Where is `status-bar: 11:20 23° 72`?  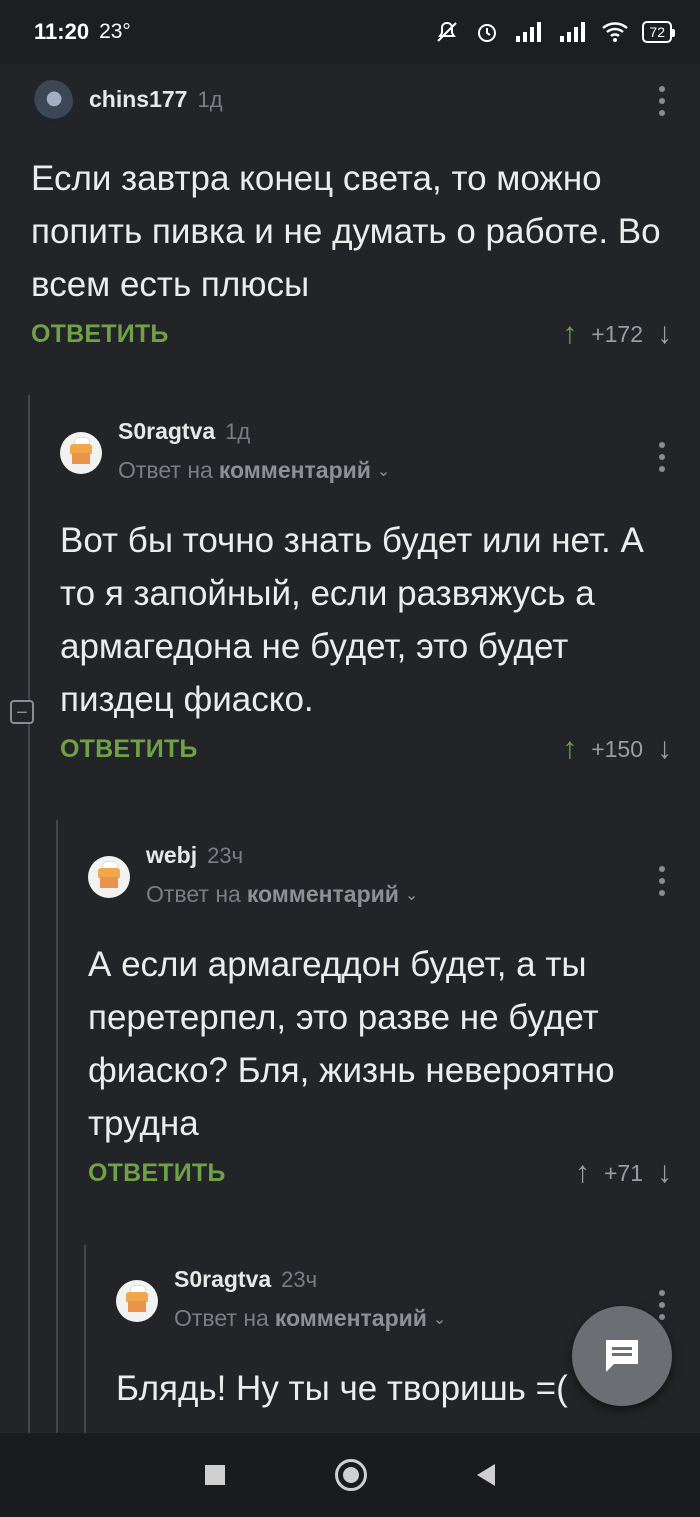 status-bar: 11:20 23° 72 is located at coordinates (350, 32).